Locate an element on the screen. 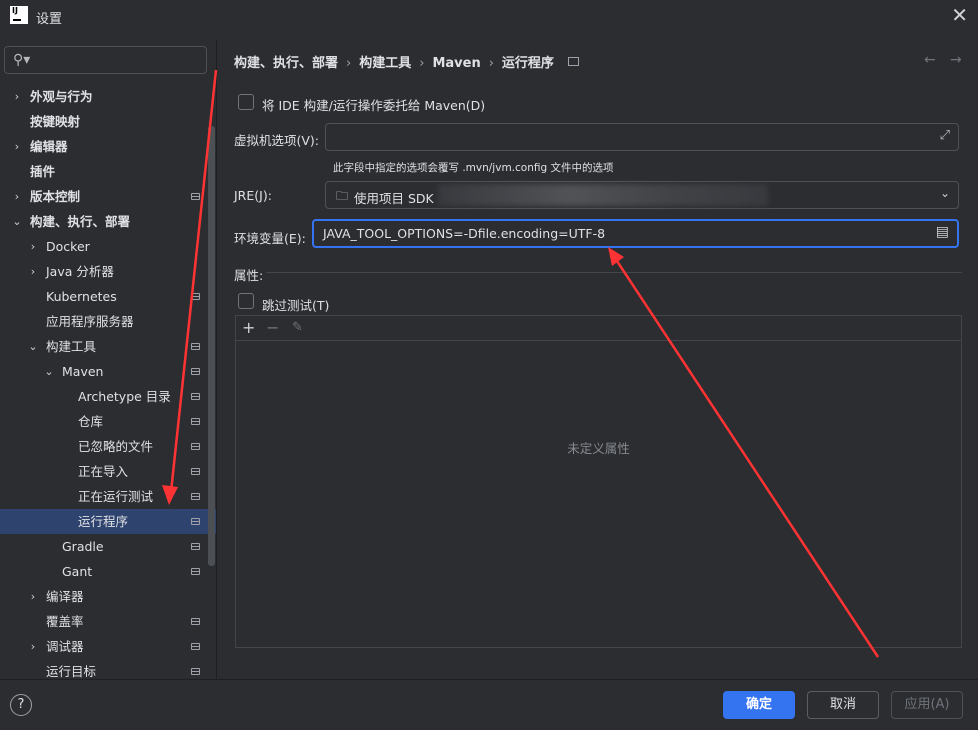 The height and width of the screenshot is (730, 978). sidebar-item-label: 构建工具 is located at coordinates (71, 346).